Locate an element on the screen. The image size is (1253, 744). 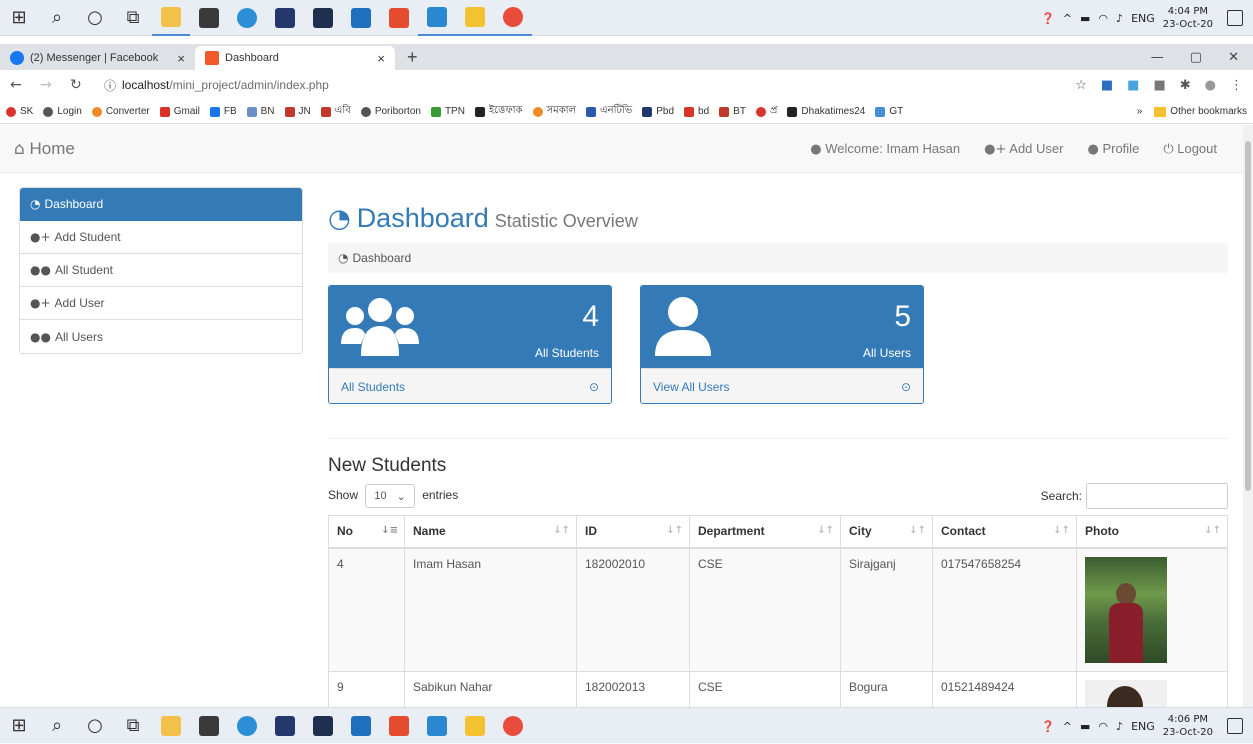
arrow-circle-icon: ⊙ is located at coordinates (906, 387).